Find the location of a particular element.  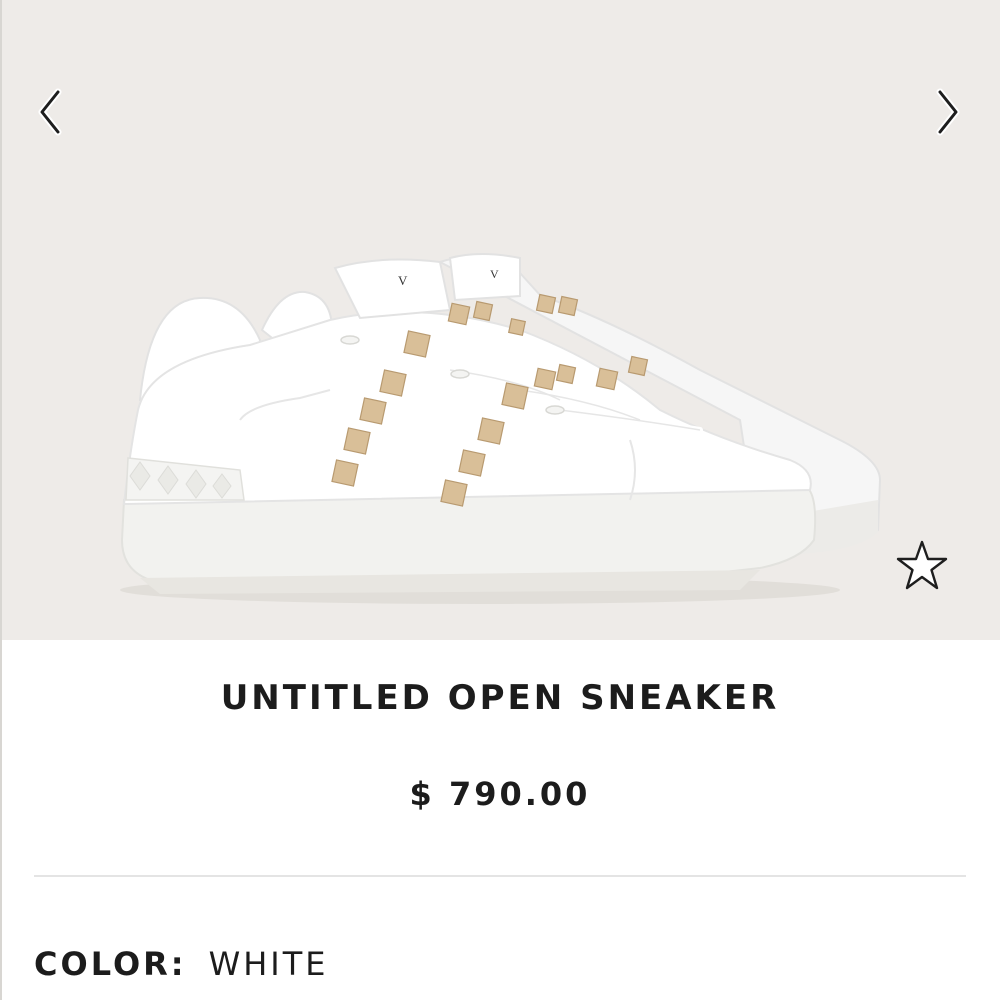

divider is located at coordinates (500, 876).